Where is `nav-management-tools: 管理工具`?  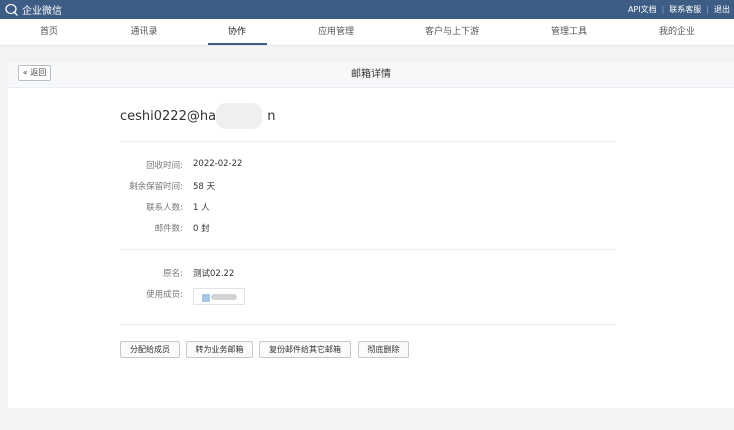 nav-management-tools: 管理工具 is located at coordinates (569, 32).